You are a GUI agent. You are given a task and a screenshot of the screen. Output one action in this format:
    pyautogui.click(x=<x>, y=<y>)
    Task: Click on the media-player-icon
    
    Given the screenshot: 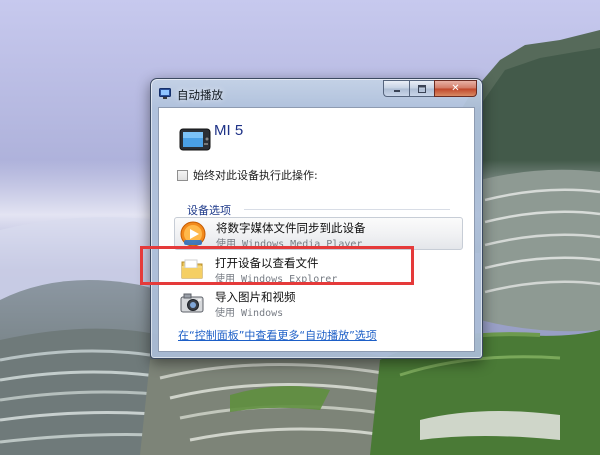 What is the action you would take?
    pyautogui.click(x=193, y=234)
    